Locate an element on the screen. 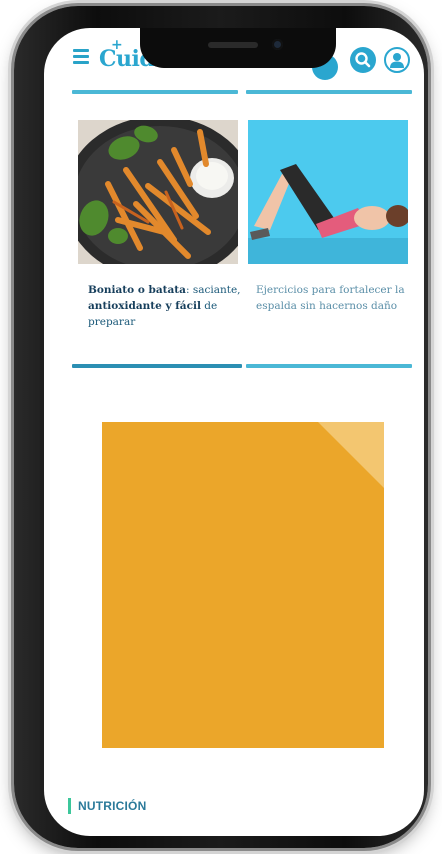 The height and width of the screenshot is (854, 442). notch is located at coordinates (238, 48).